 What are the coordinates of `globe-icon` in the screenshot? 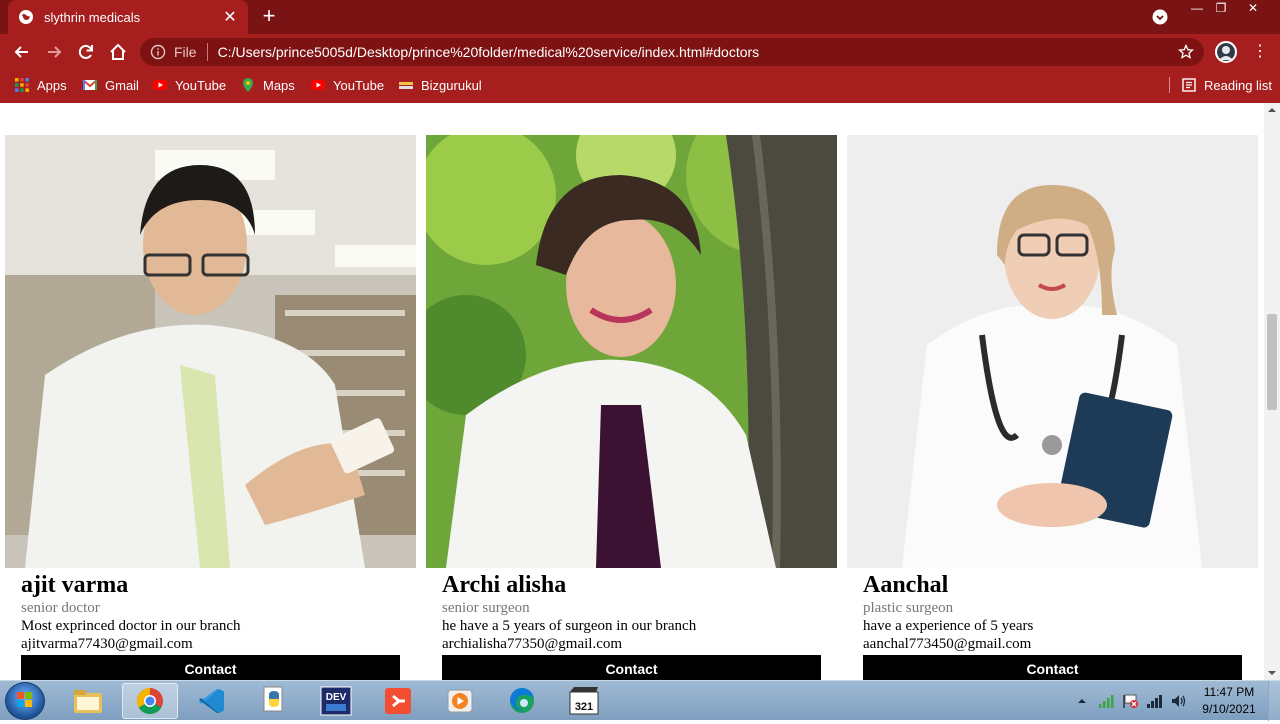 It's located at (26, 17).